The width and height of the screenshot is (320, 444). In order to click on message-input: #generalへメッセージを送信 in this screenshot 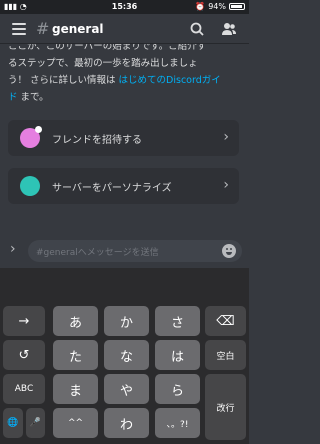, I will do `click(135, 251)`.